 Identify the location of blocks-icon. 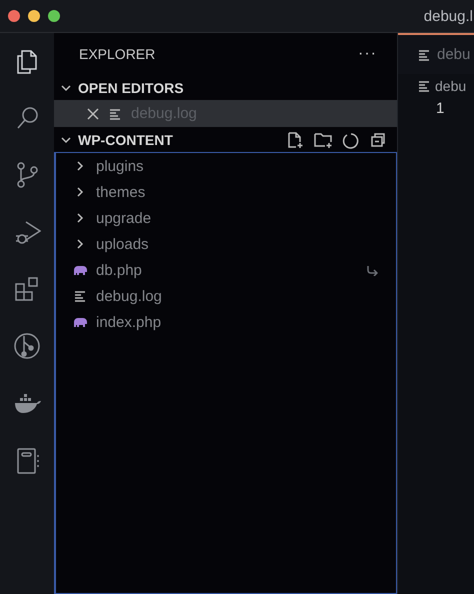
(27, 289).